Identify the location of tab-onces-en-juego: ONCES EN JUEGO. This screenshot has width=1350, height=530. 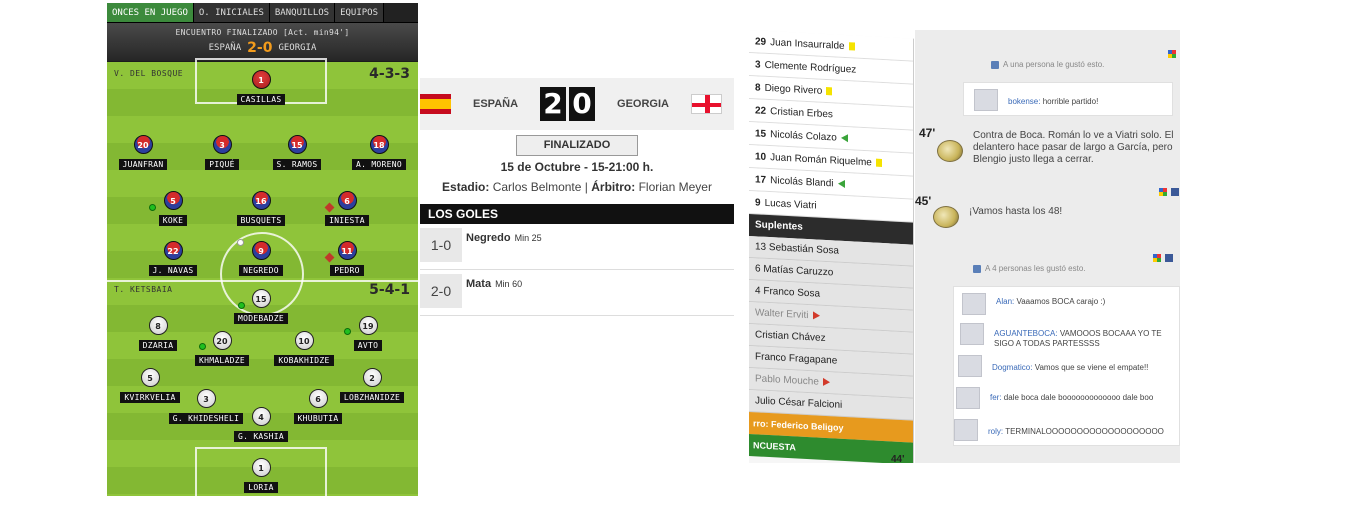
(150, 12).